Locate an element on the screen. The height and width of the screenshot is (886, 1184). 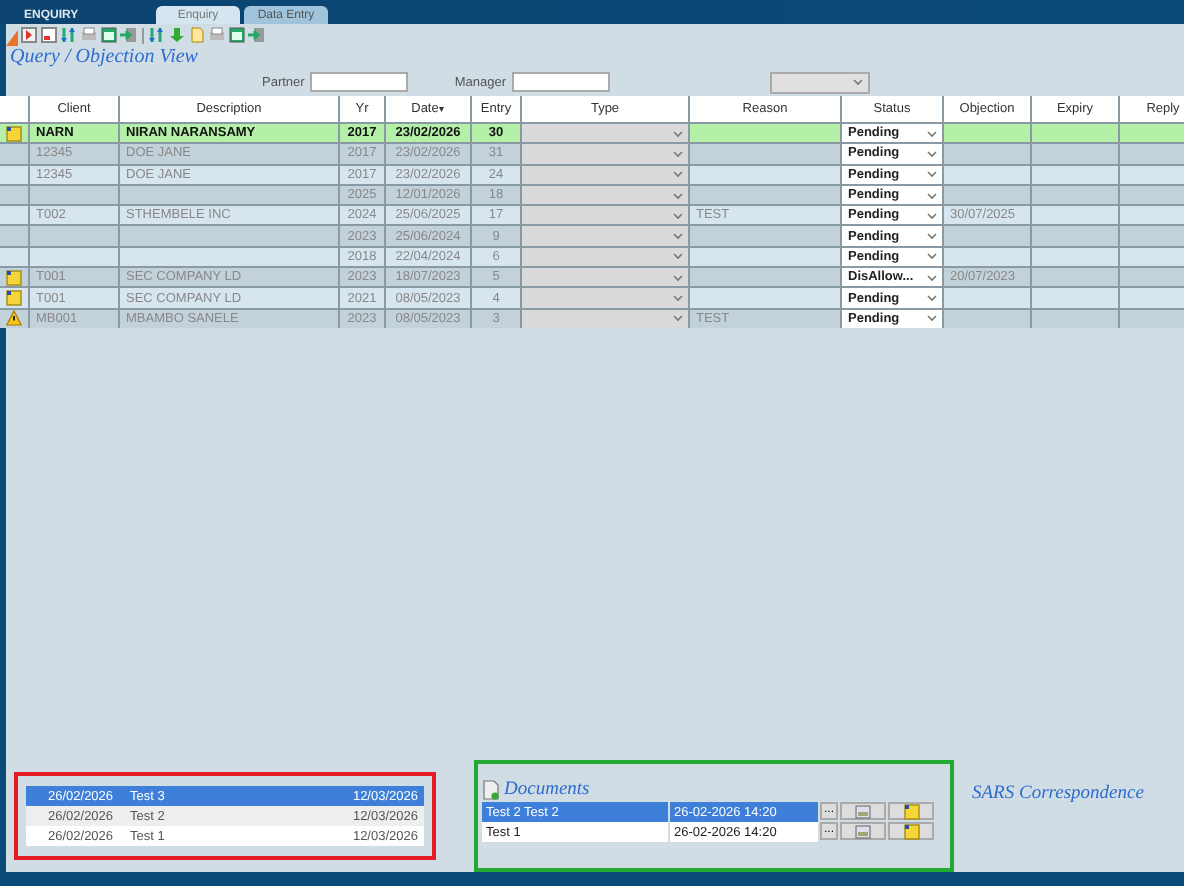
arrow-icon is located at coordinates (29, 35).